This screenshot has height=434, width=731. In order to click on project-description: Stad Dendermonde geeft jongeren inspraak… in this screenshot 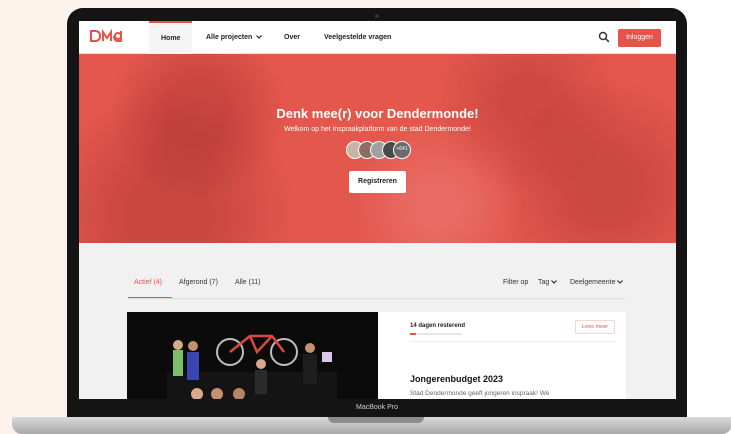, I will do `click(480, 393)`.